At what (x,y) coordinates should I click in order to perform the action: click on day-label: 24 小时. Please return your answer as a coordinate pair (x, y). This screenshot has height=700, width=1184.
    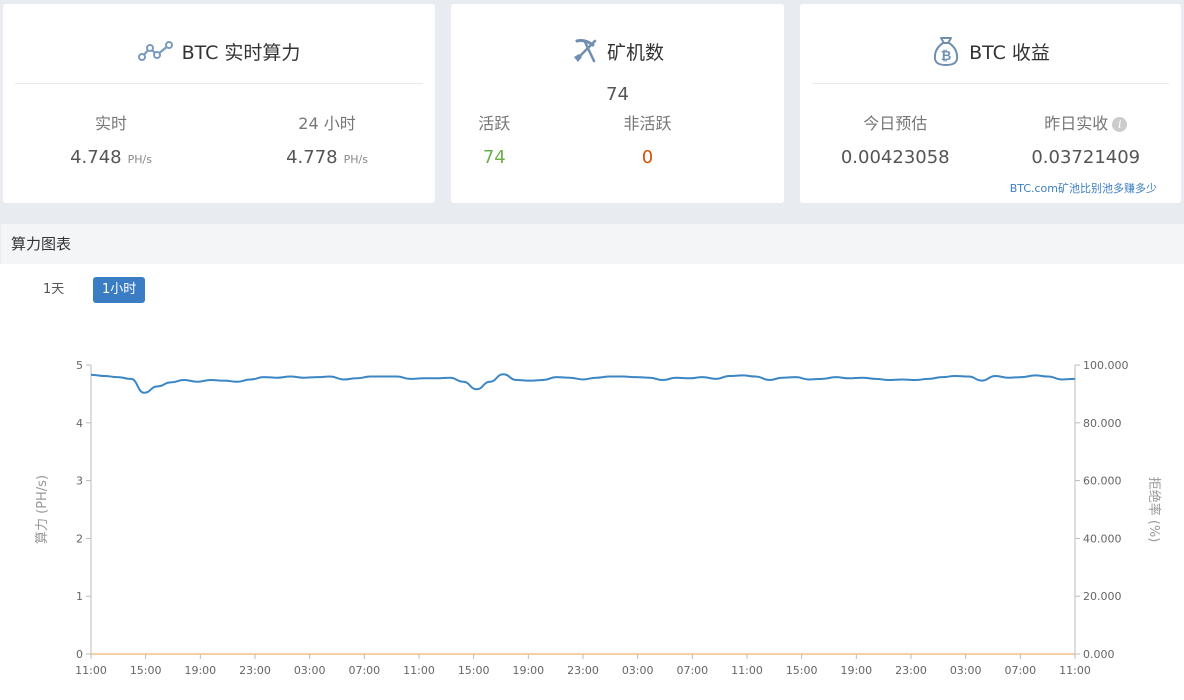
    Looking at the image, I should click on (327, 123).